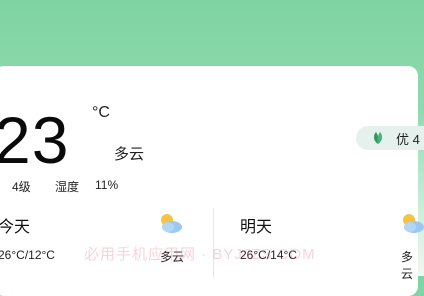 This screenshot has height=296, width=424. What do you see at coordinates (15, 227) in the screenshot?
I see `forecast-day-label: 今天` at bounding box center [15, 227].